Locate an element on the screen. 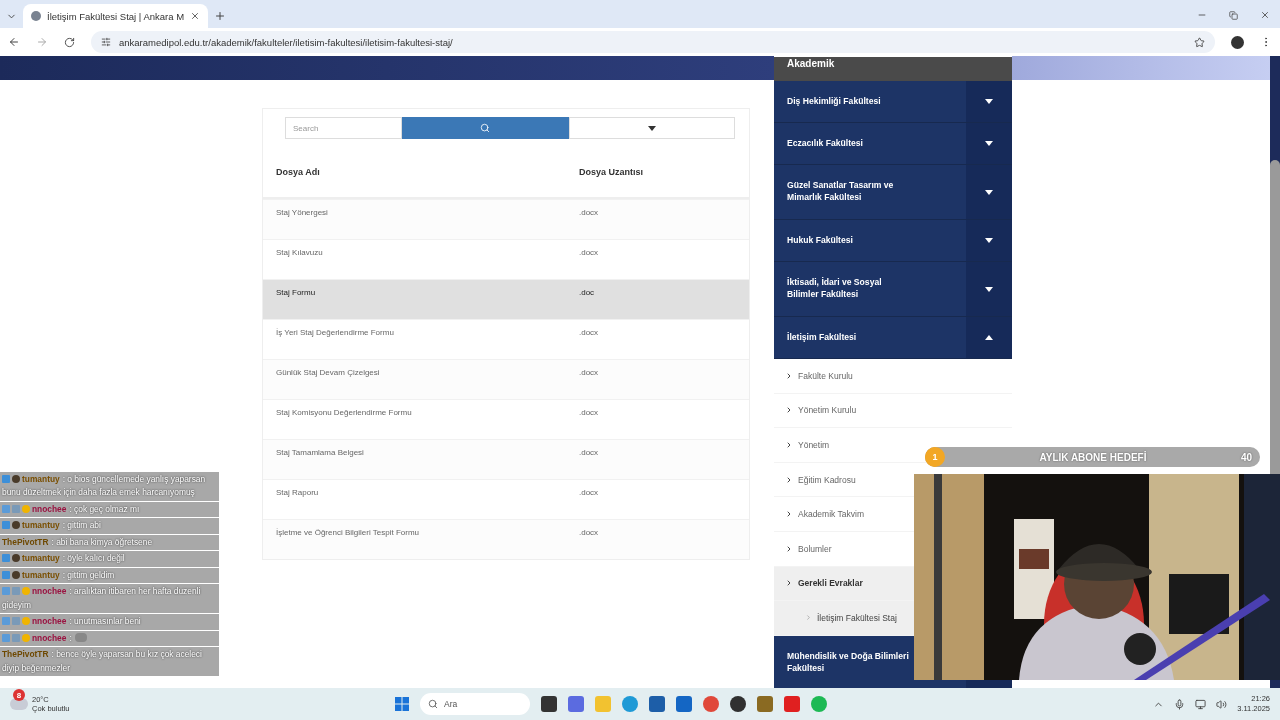 The height and width of the screenshot is (720, 1280). start-icon is located at coordinates (402, 704).